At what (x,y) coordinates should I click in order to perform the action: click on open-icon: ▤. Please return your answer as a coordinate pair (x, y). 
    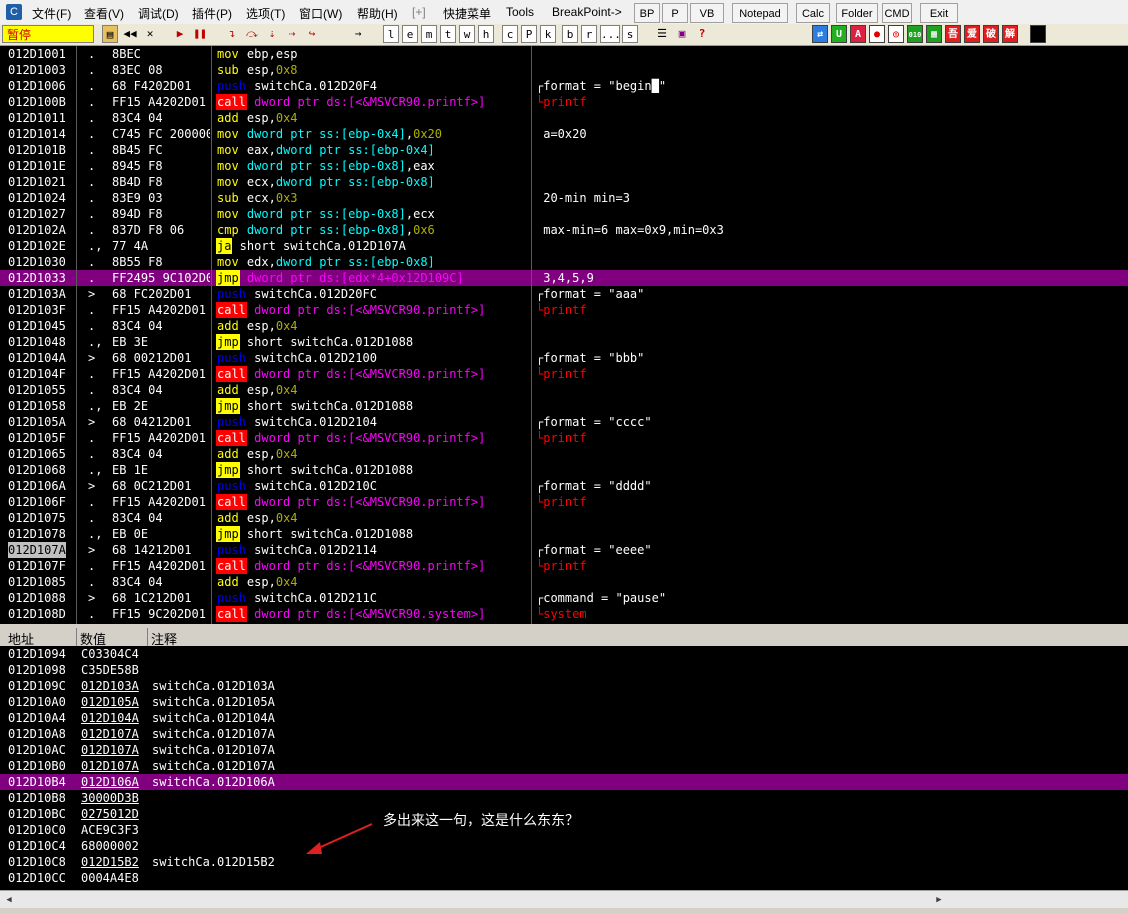
    Looking at the image, I should click on (110, 34).